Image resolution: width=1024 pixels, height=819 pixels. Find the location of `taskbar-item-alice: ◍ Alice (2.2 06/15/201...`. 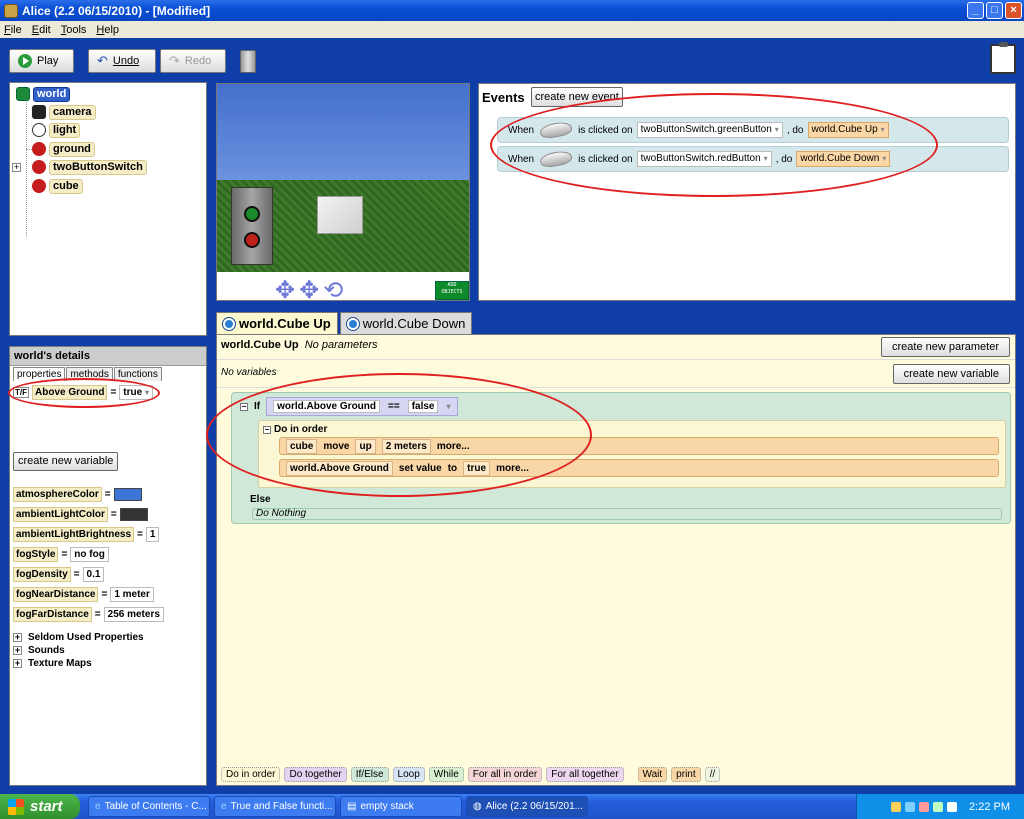

taskbar-item-alice: ◍ Alice (2.2 06/15/201... is located at coordinates (527, 806).